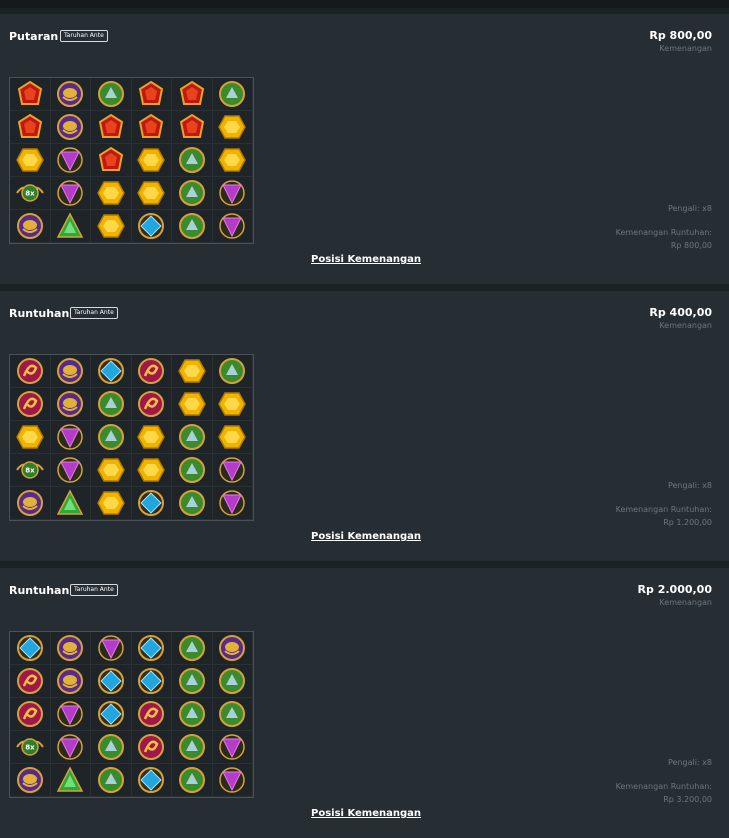  Describe the element at coordinates (663, 232) in the screenshot. I see `cascade-win-label: Kemenangan Runtuhan:` at that location.